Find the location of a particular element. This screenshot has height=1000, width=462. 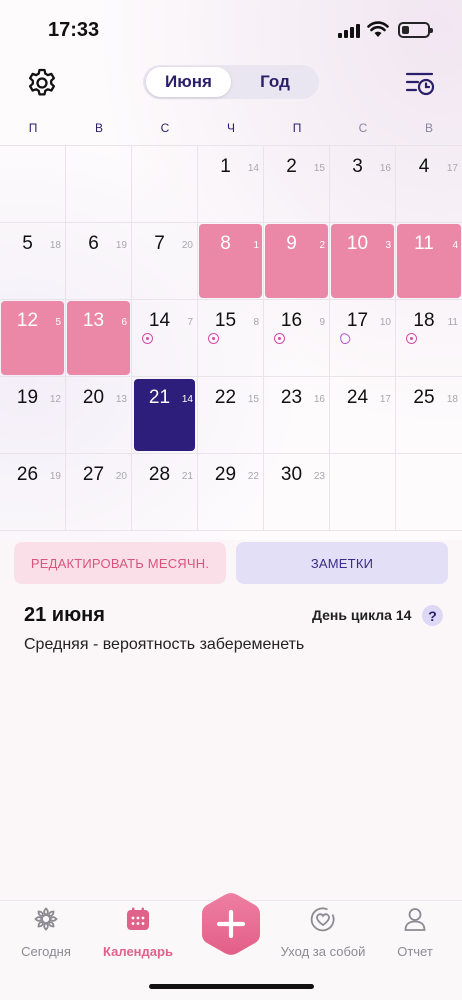

calendar-day-cell: 5 18 is located at coordinates (33, 261).